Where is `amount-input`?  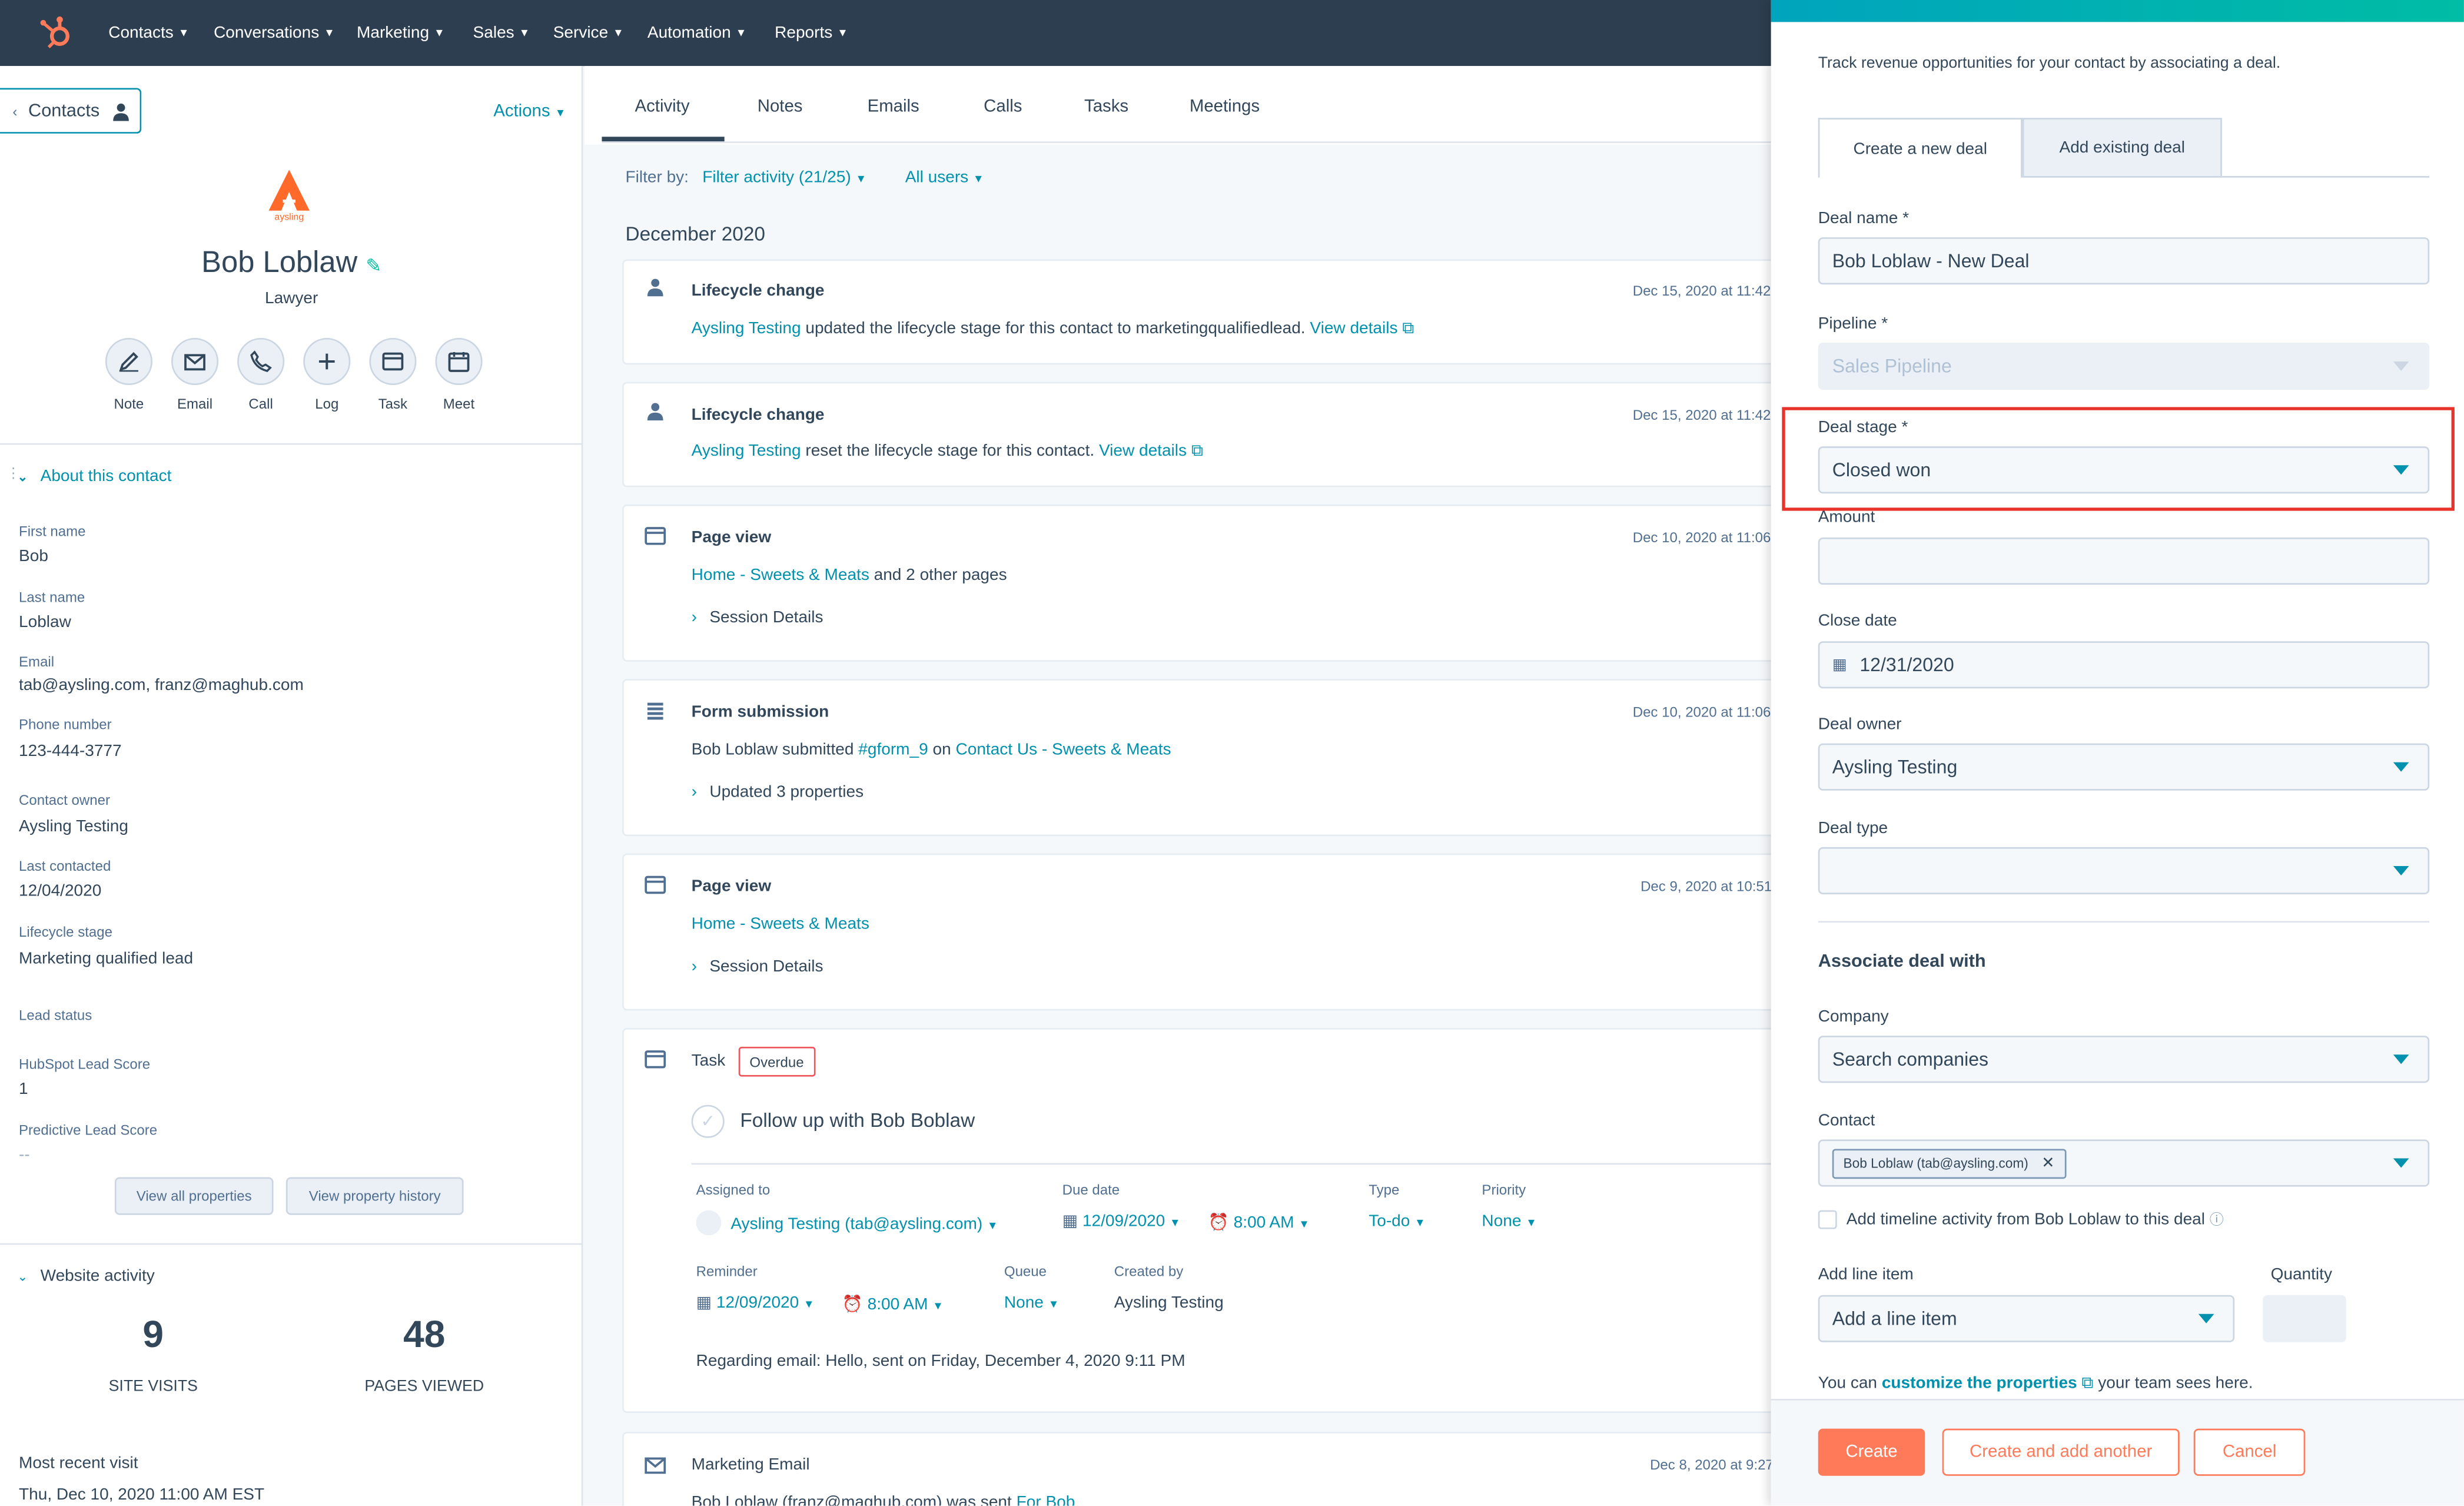
amount-input is located at coordinates (2124, 561).